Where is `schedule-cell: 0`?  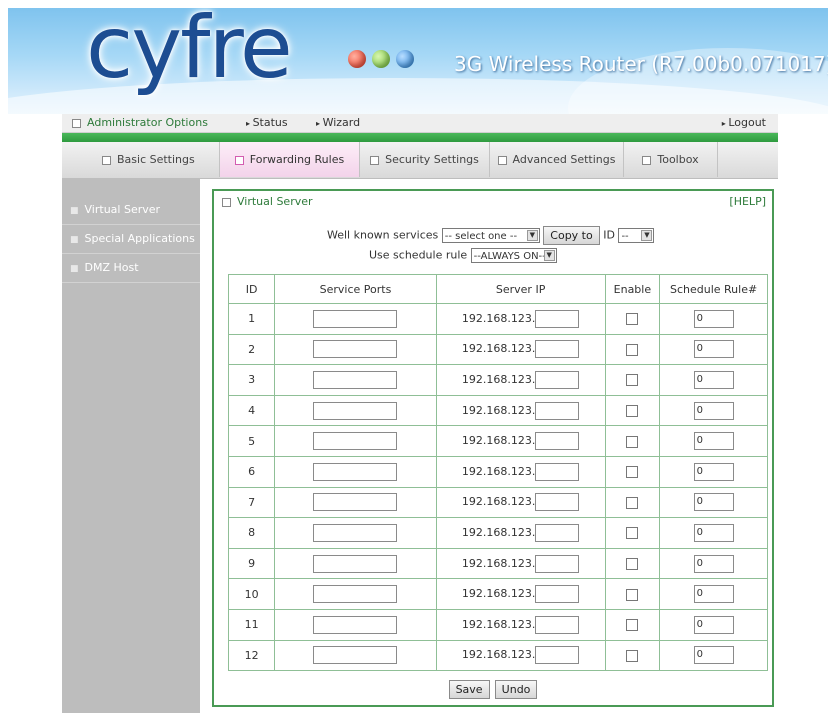 schedule-cell: 0 is located at coordinates (713, 319).